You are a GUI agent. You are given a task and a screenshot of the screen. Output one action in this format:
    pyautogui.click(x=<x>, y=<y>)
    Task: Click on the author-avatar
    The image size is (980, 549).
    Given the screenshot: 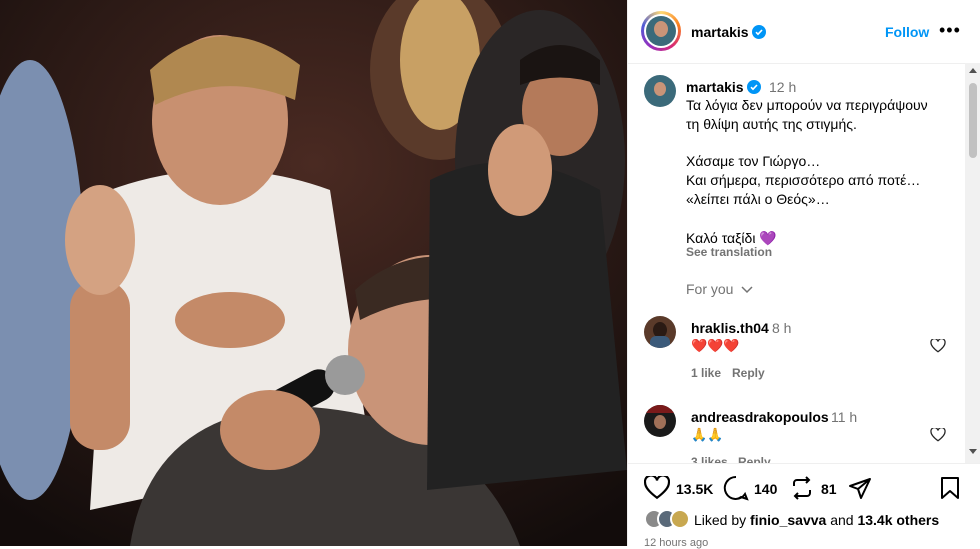 What is the action you would take?
    pyautogui.click(x=661, y=31)
    